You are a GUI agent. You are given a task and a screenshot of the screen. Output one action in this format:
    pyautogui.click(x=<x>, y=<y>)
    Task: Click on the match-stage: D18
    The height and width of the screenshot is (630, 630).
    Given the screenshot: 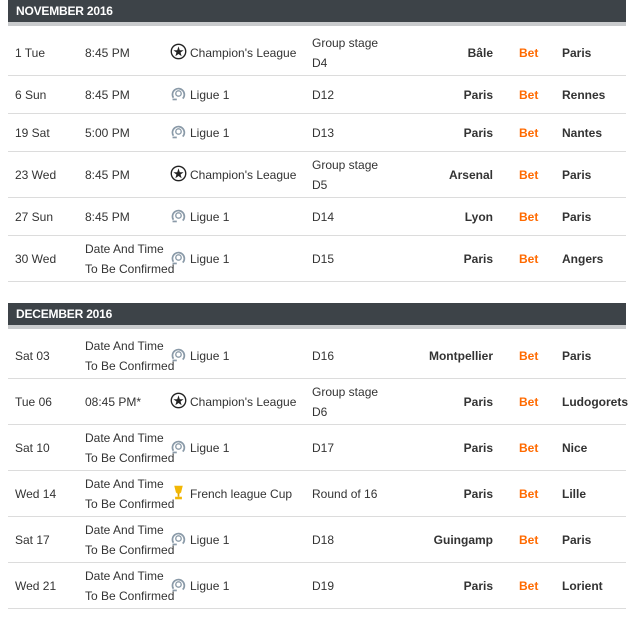 What is the action you would take?
    pyautogui.click(x=323, y=540)
    